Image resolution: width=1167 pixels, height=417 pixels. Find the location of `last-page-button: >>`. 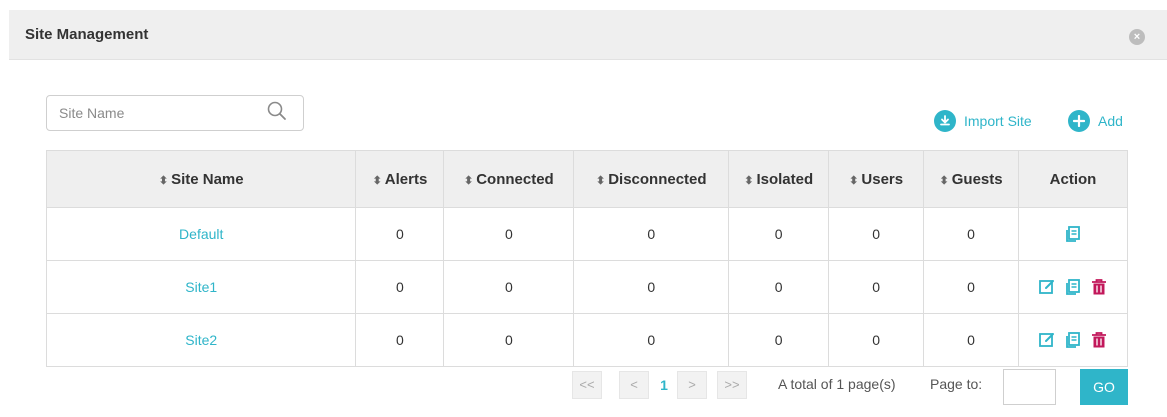

last-page-button: >> is located at coordinates (732, 385).